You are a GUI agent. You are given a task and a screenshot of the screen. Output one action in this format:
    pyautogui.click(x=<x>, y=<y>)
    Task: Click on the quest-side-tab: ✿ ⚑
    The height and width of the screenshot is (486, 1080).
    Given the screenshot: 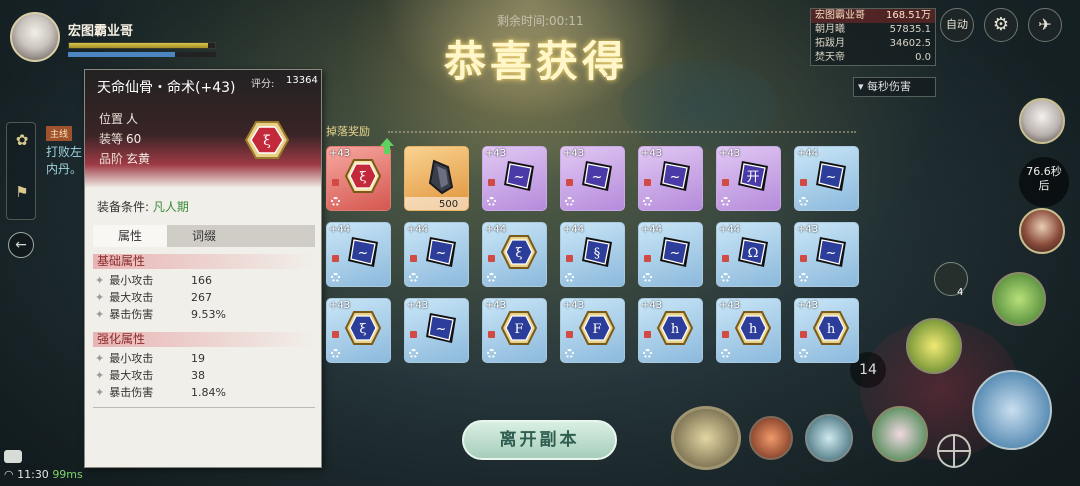 What is the action you would take?
    pyautogui.click(x=21, y=171)
    